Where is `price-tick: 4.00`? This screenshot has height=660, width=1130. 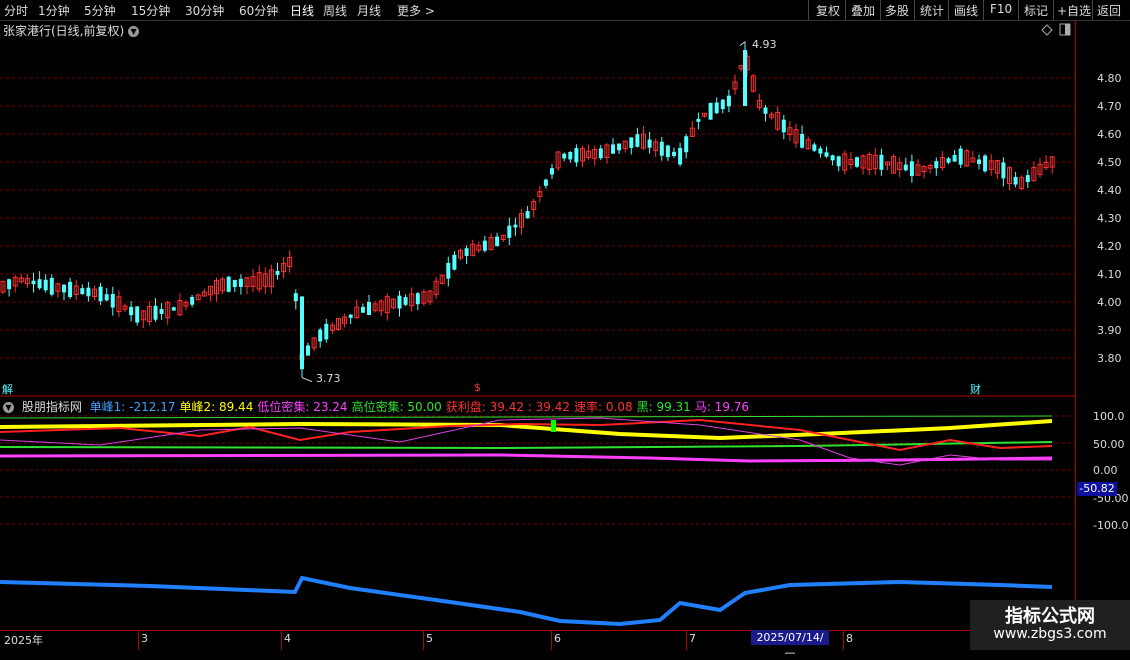 price-tick: 4.00 is located at coordinates (1109, 302).